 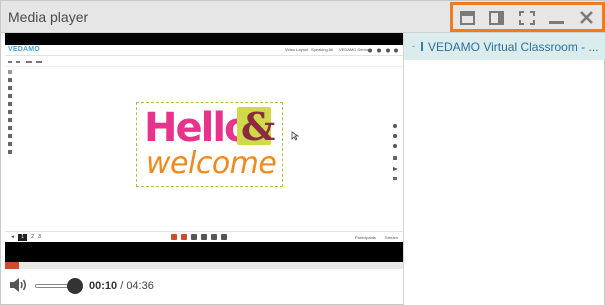 I want to click on hello-welcome-graphic: Hello & welcome, so click(x=209, y=144).